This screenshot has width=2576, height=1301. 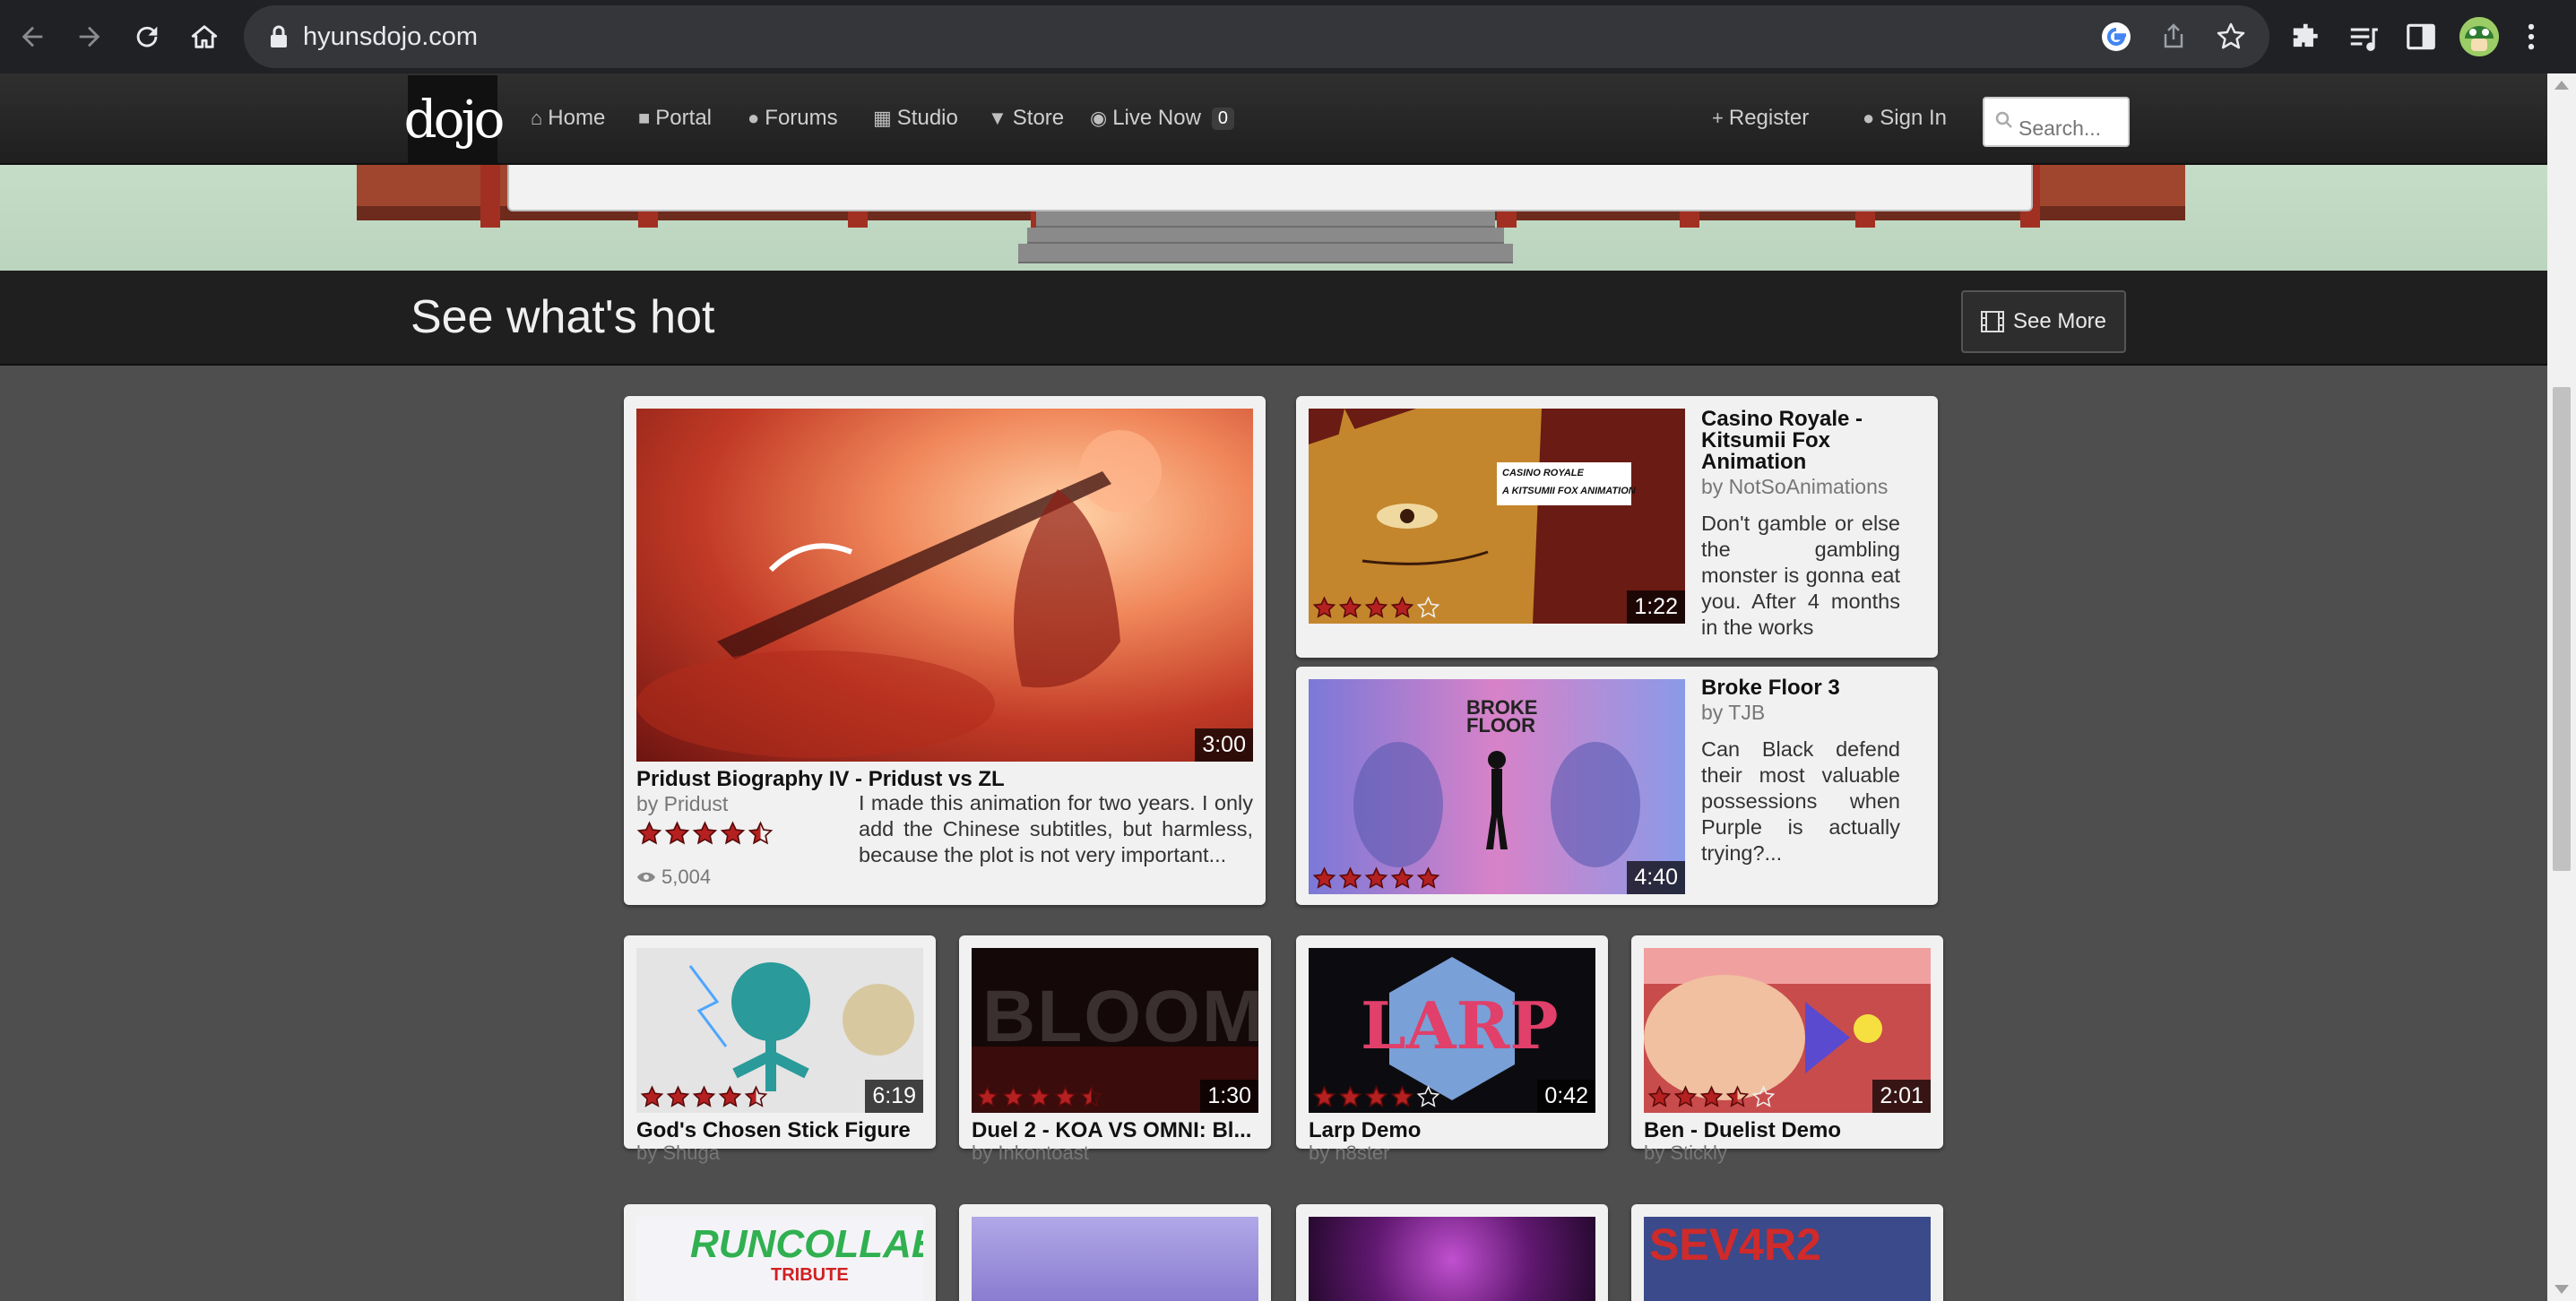 What do you see at coordinates (675, 118) in the screenshot?
I see `nav-portal: ■ Portal` at bounding box center [675, 118].